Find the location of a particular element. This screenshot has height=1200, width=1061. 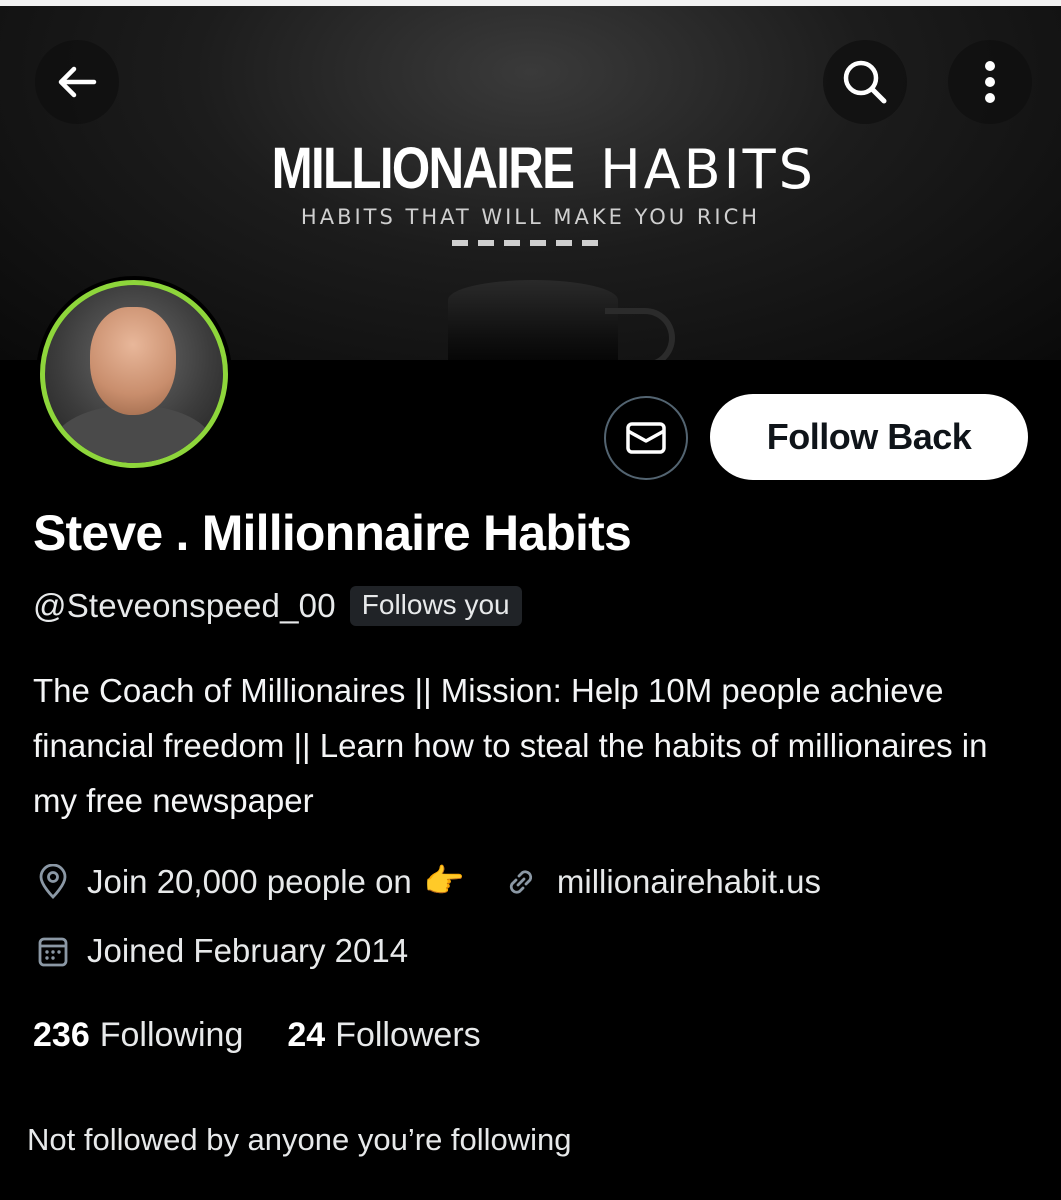

more-button is located at coordinates (990, 82).